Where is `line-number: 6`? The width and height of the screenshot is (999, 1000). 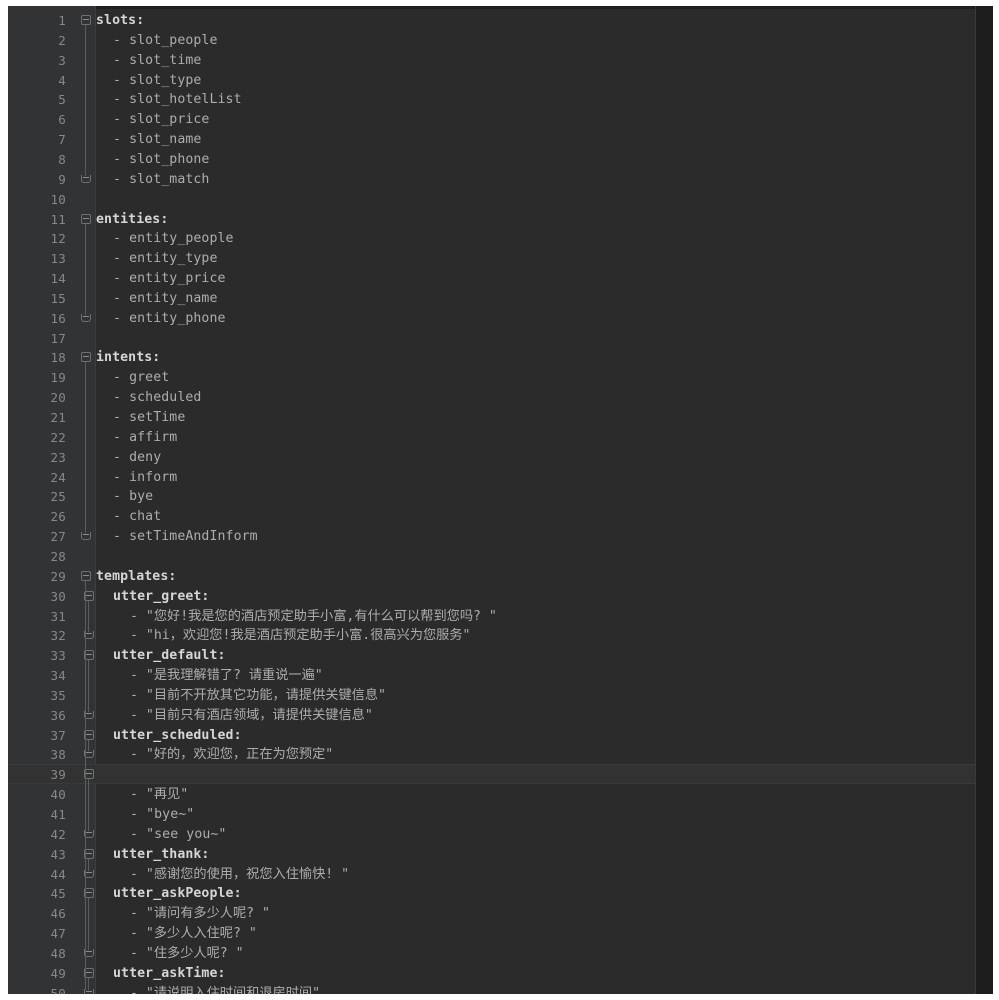
line-number: 6 is located at coordinates (37, 120).